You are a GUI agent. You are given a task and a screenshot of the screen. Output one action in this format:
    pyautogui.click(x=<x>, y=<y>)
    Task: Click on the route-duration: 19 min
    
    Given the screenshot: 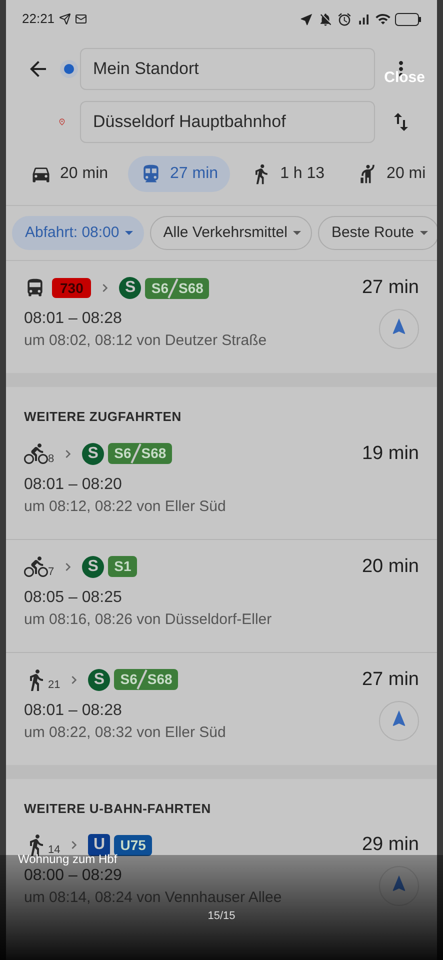 What is the action you would take?
    pyautogui.click(x=390, y=454)
    